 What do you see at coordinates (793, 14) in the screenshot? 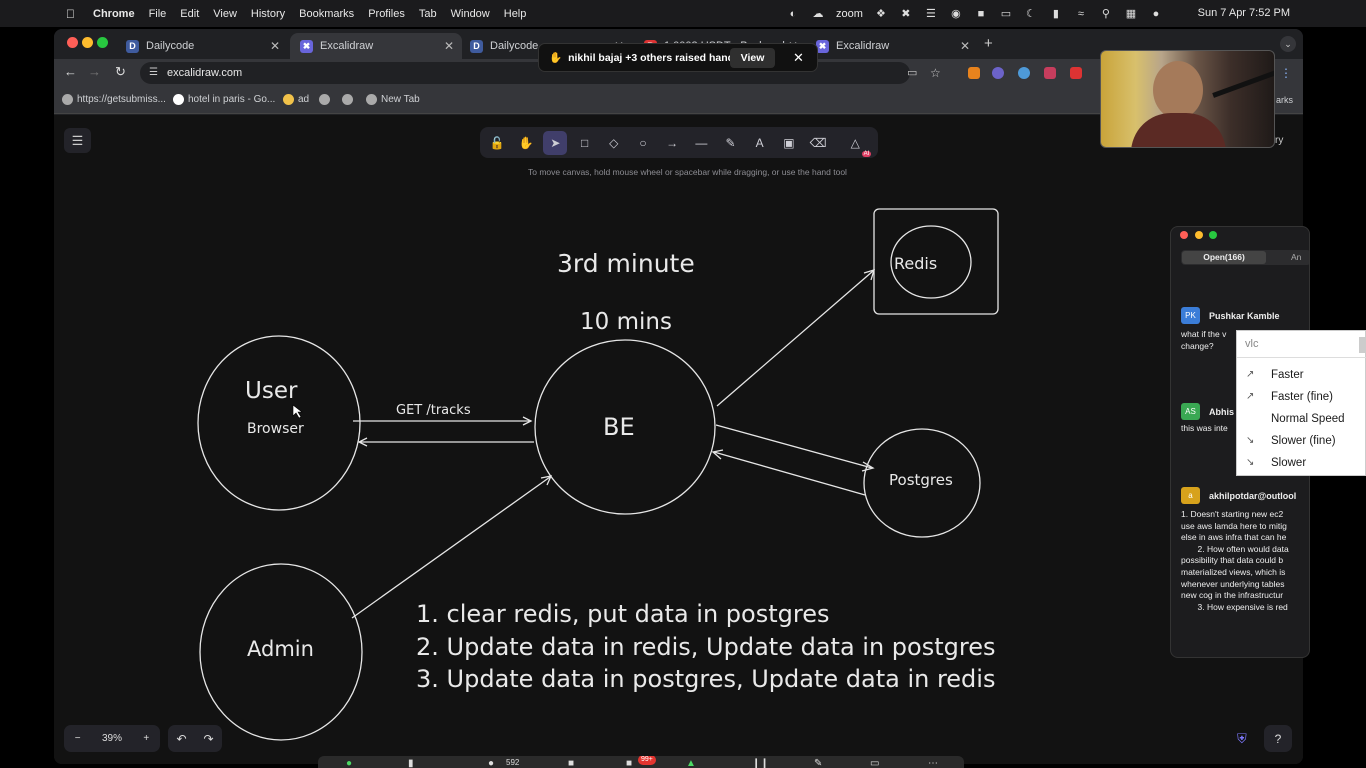
I see `screen-share-icon: ◐` at bounding box center [793, 14].